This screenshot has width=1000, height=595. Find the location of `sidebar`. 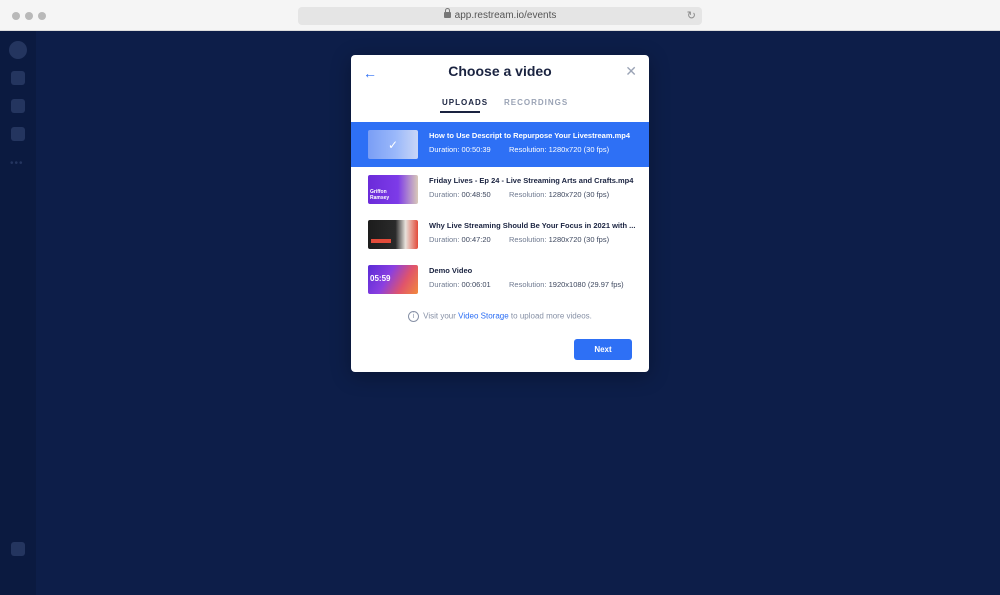

sidebar is located at coordinates (18, 313).